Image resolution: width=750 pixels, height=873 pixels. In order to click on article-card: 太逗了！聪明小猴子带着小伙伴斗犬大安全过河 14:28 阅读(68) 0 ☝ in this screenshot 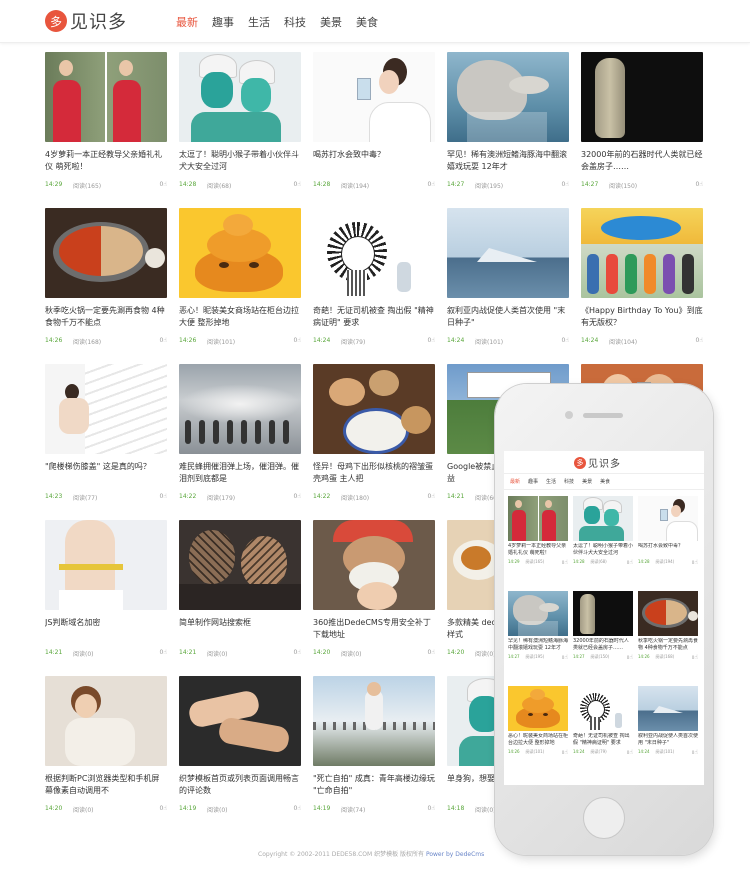, I will do `click(603, 531)`.